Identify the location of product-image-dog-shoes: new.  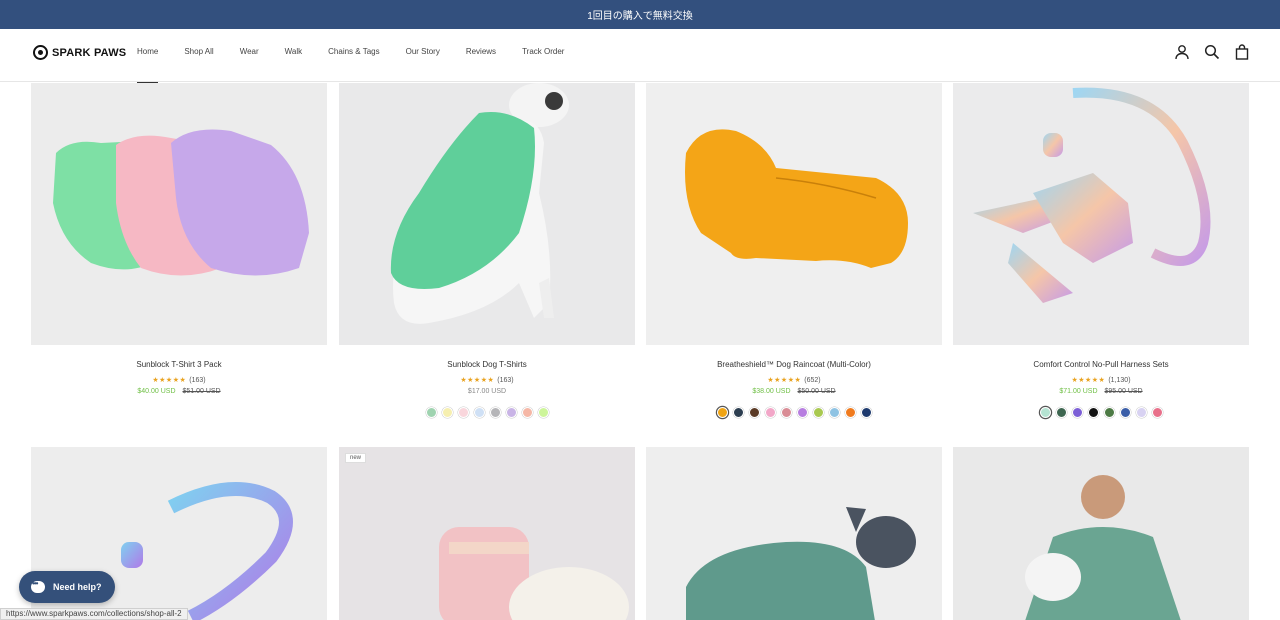
(487, 533).